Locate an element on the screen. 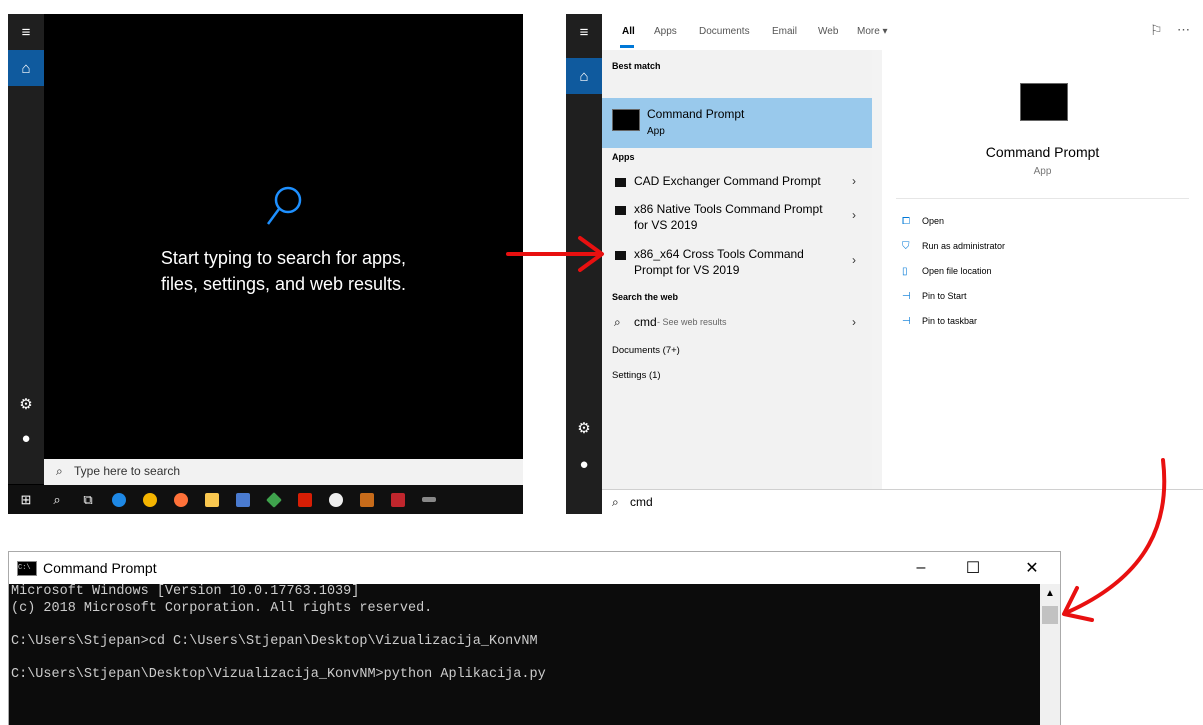  arrow-curved-down is located at coordinates (1114, 540).